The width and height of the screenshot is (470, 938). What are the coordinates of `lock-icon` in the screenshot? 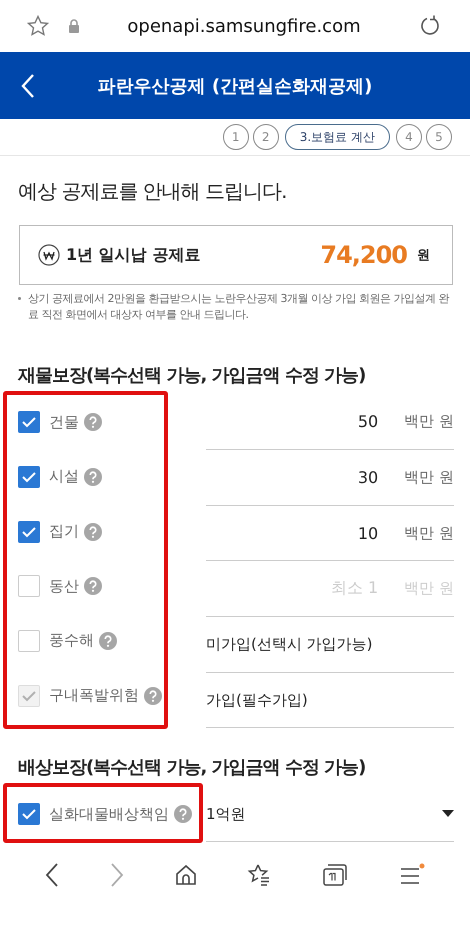 It's located at (74, 26).